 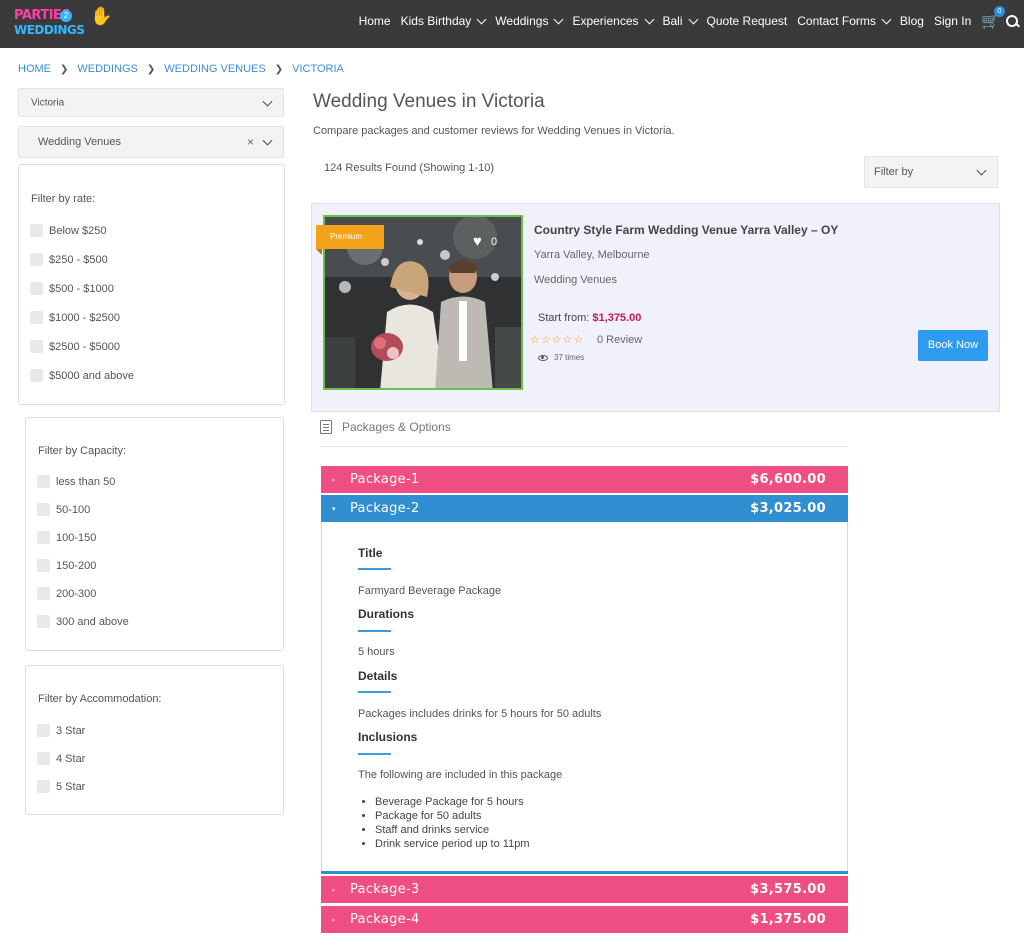 What do you see at coordinates (584, 479) in the screenshot?
I see `package-row: ▸ Package-1 $6,600.00` at bounding box center [584, 479].